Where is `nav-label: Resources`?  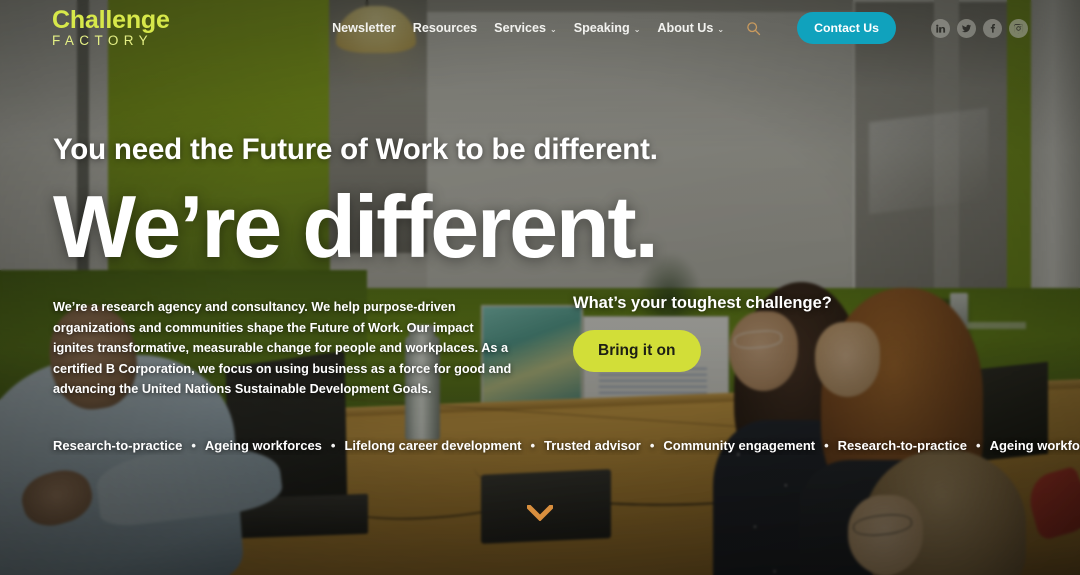 nav-label: Resources is located at coordinates (445, 28).